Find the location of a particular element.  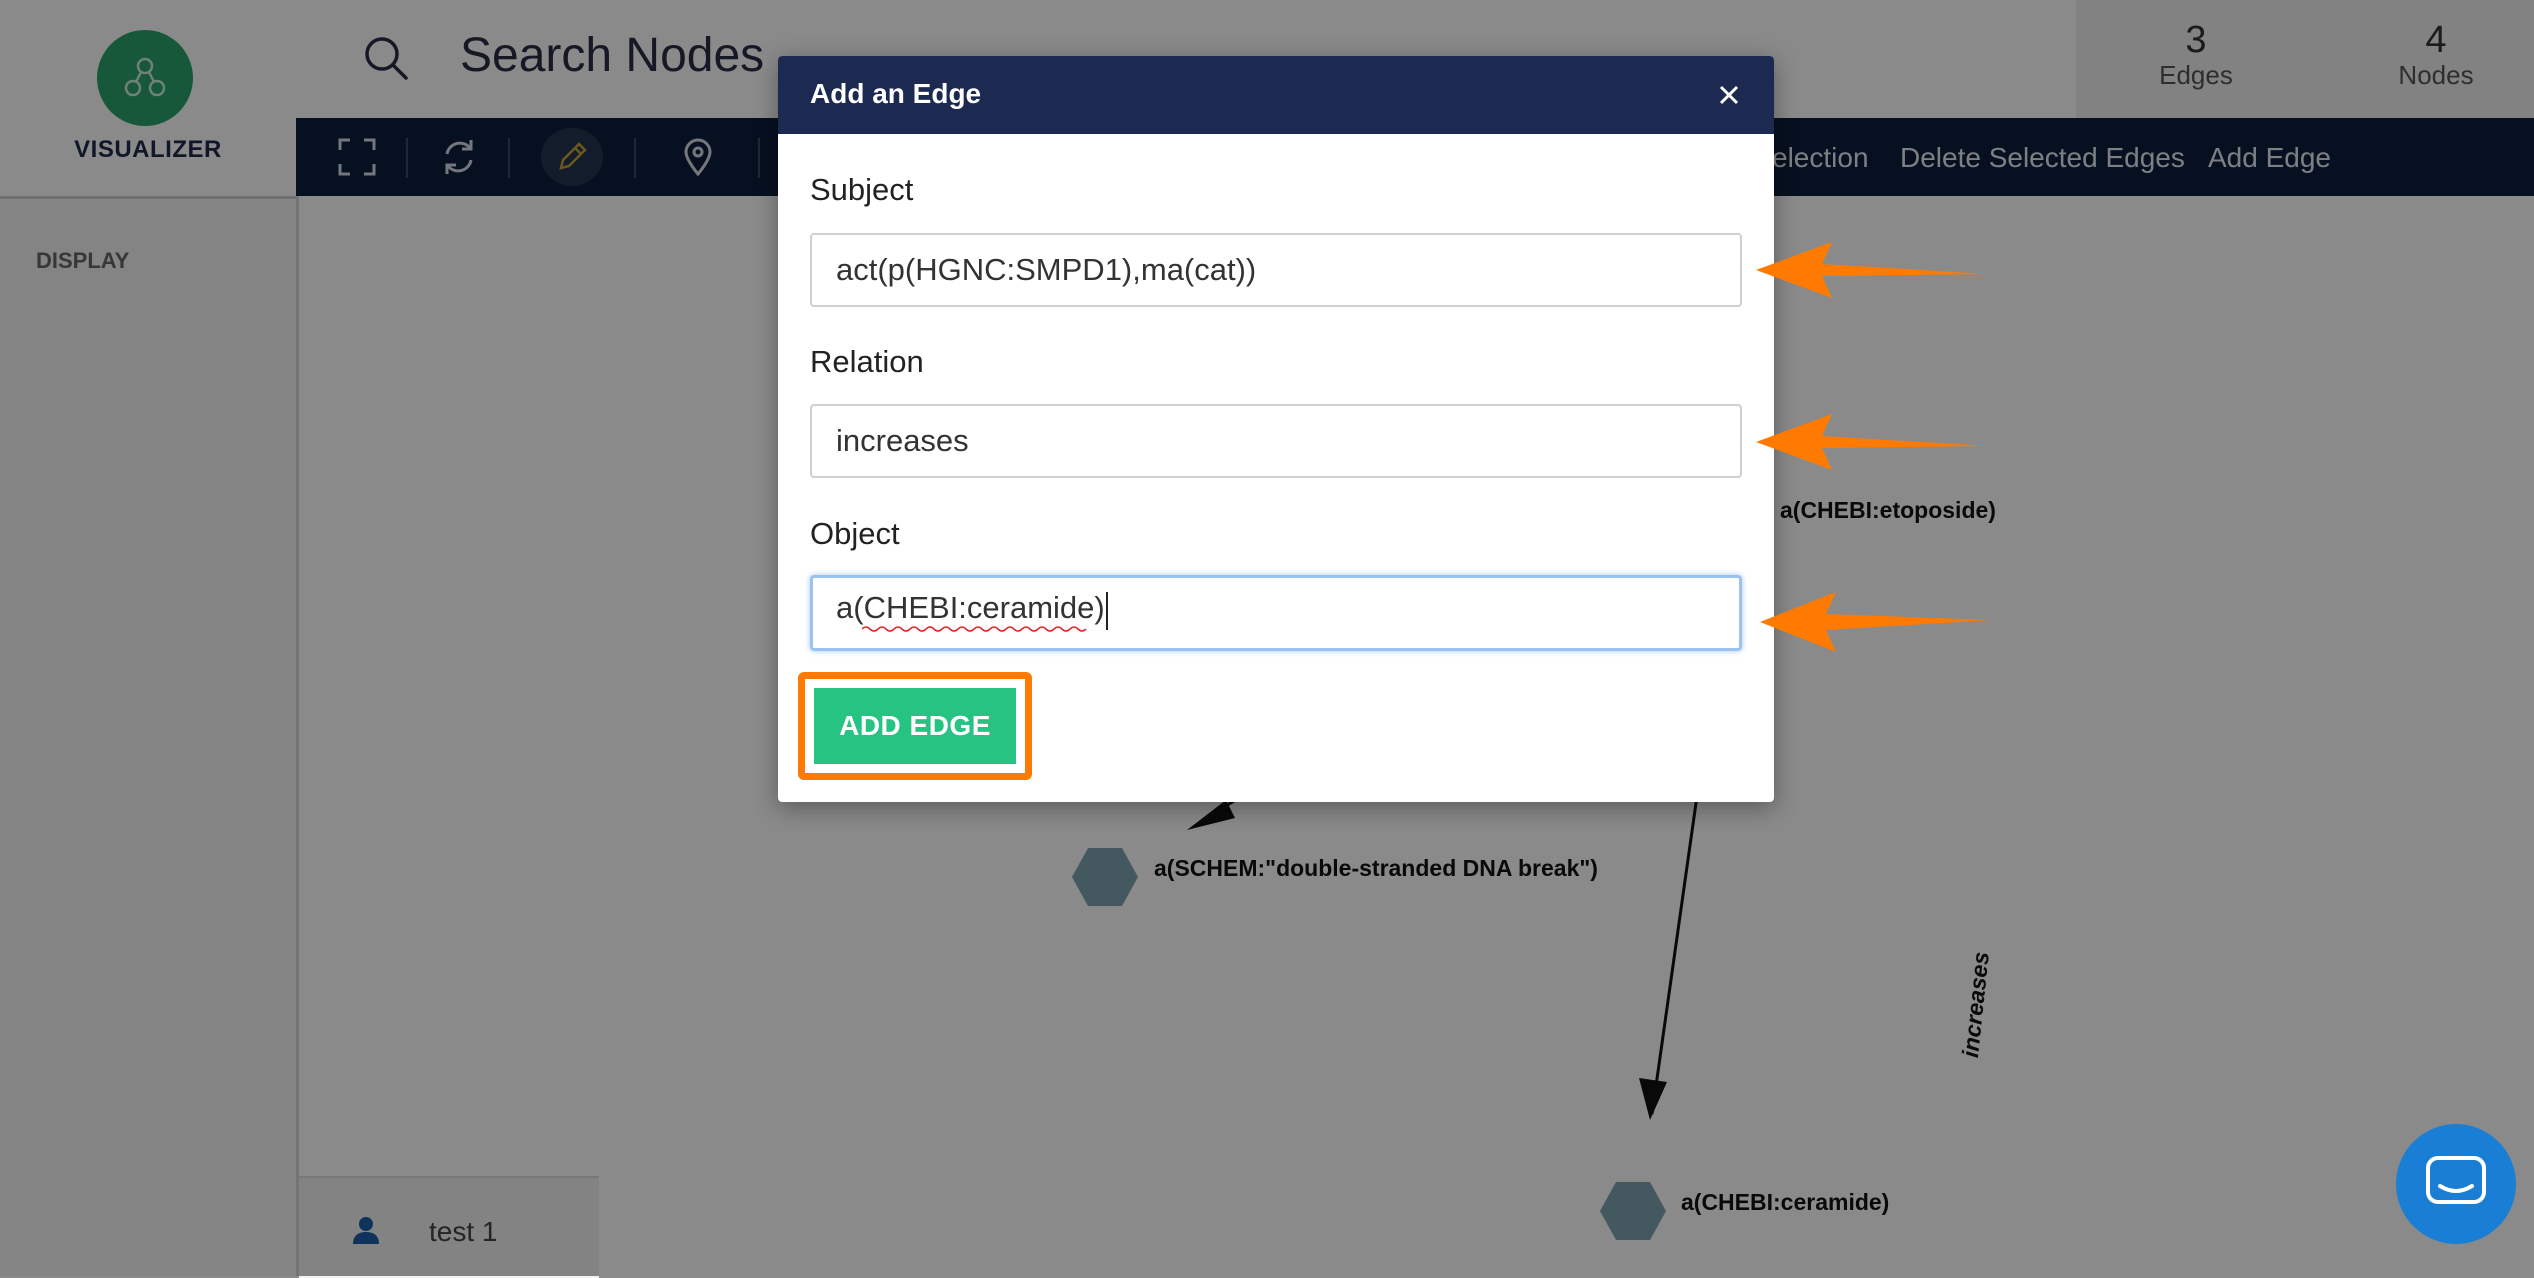

relation-field is located at coordinates (1276, 441).